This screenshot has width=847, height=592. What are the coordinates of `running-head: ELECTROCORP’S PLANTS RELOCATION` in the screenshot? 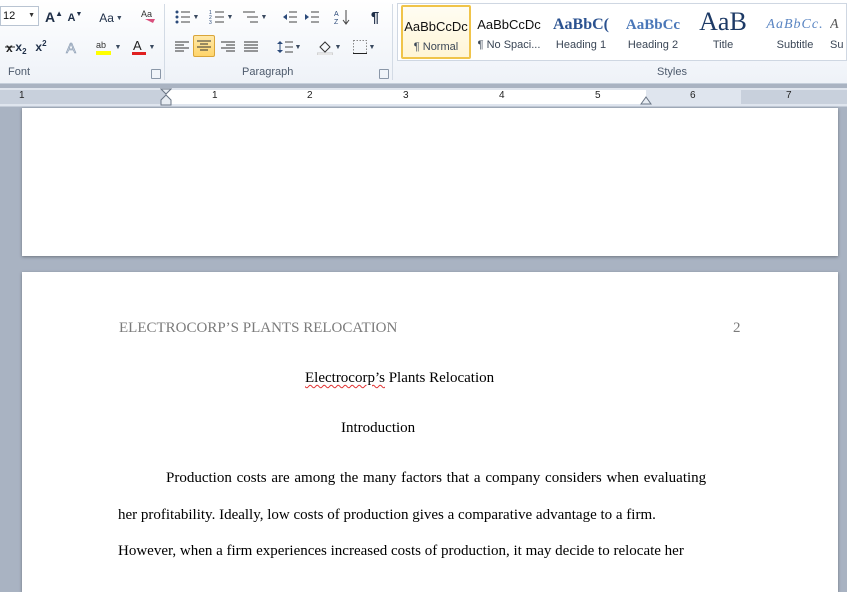 It's located at (258, 328).